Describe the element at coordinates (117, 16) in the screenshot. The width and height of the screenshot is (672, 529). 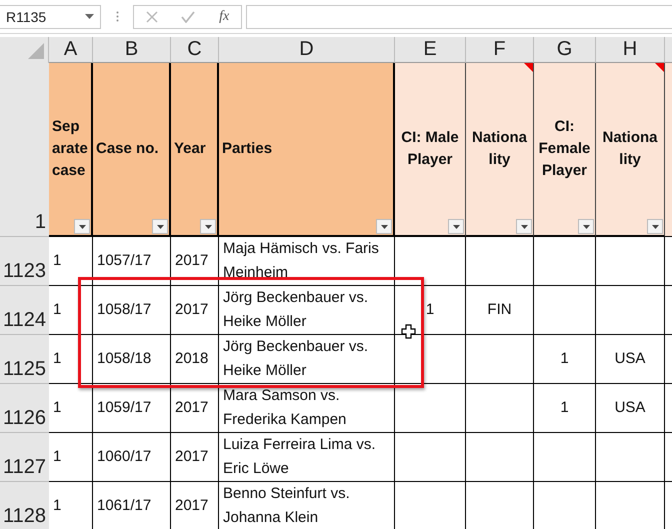
I see `grip-icon` at that location.